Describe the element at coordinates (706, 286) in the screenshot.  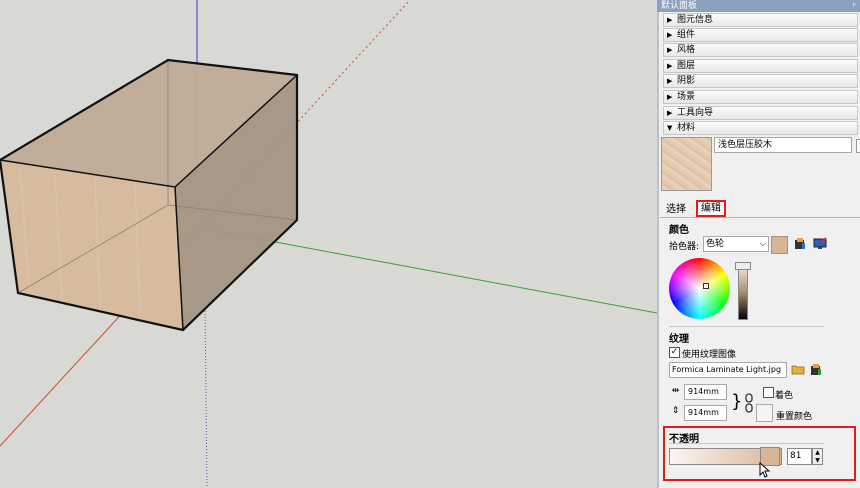
I see `color-wheel-marker` at that location.